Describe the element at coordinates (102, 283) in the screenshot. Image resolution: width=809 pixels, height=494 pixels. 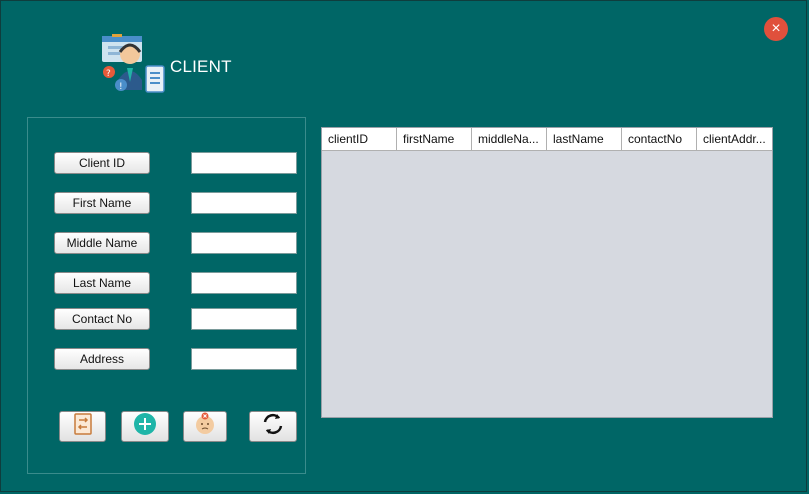
I see `last-name-label-button: Last Name` at that location.